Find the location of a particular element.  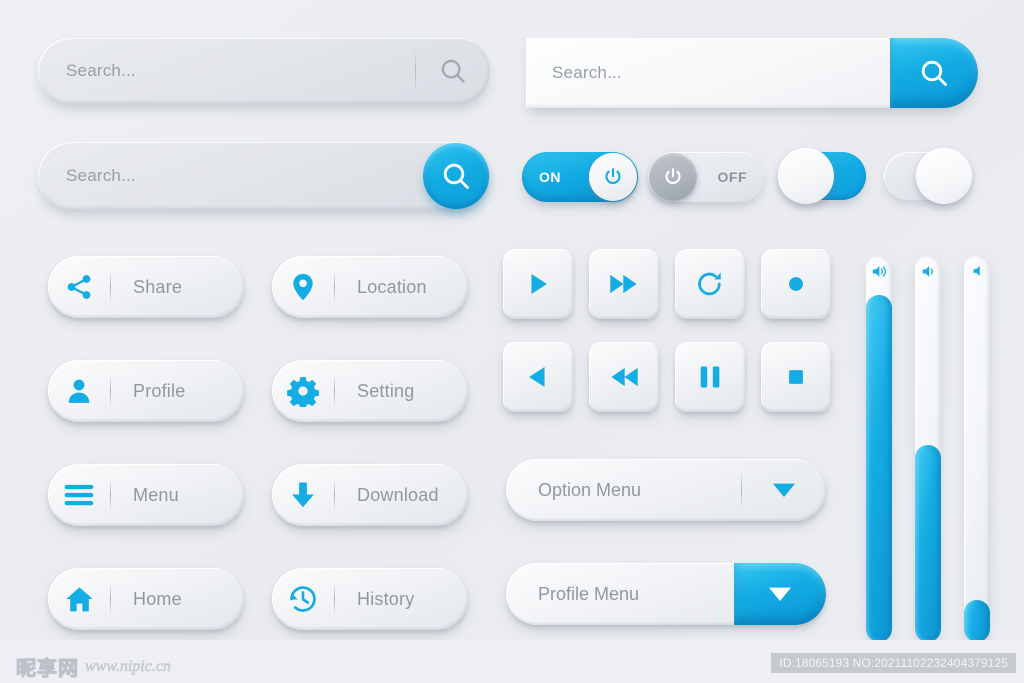

toggle-on: ON is located at coordinates (580, 177).